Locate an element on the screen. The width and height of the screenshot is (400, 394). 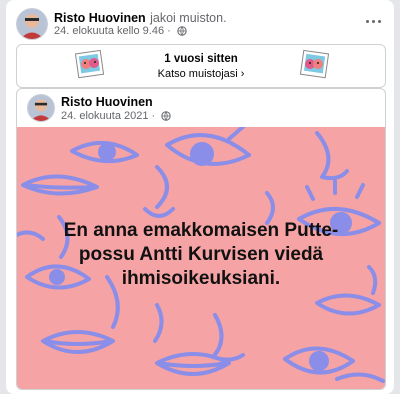
memory-title: 1 vuosi sitten is located at coordinates (201, 59).